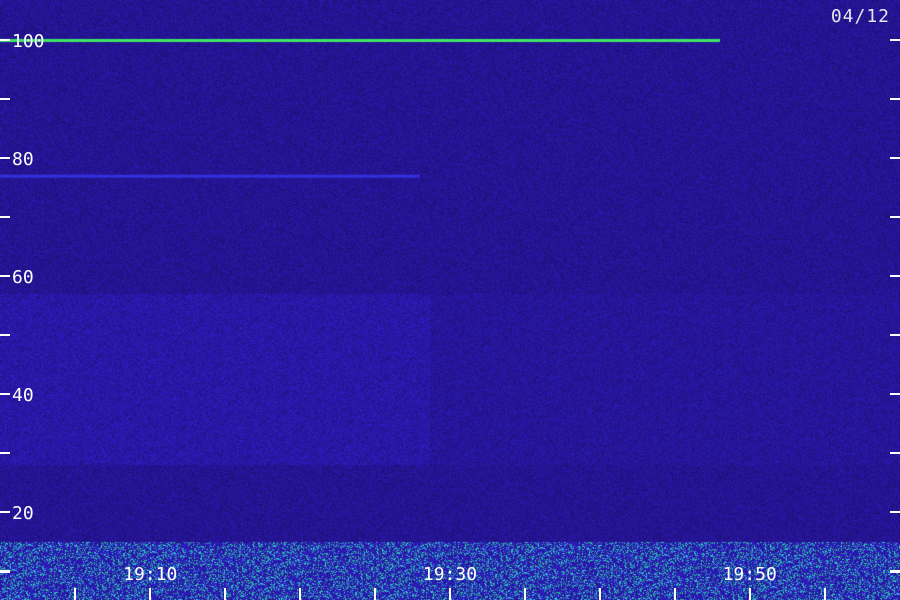 The width and height of the screenshot is (900, 600). I want to click on x-tick-label: 19:50, so click(750, 574).